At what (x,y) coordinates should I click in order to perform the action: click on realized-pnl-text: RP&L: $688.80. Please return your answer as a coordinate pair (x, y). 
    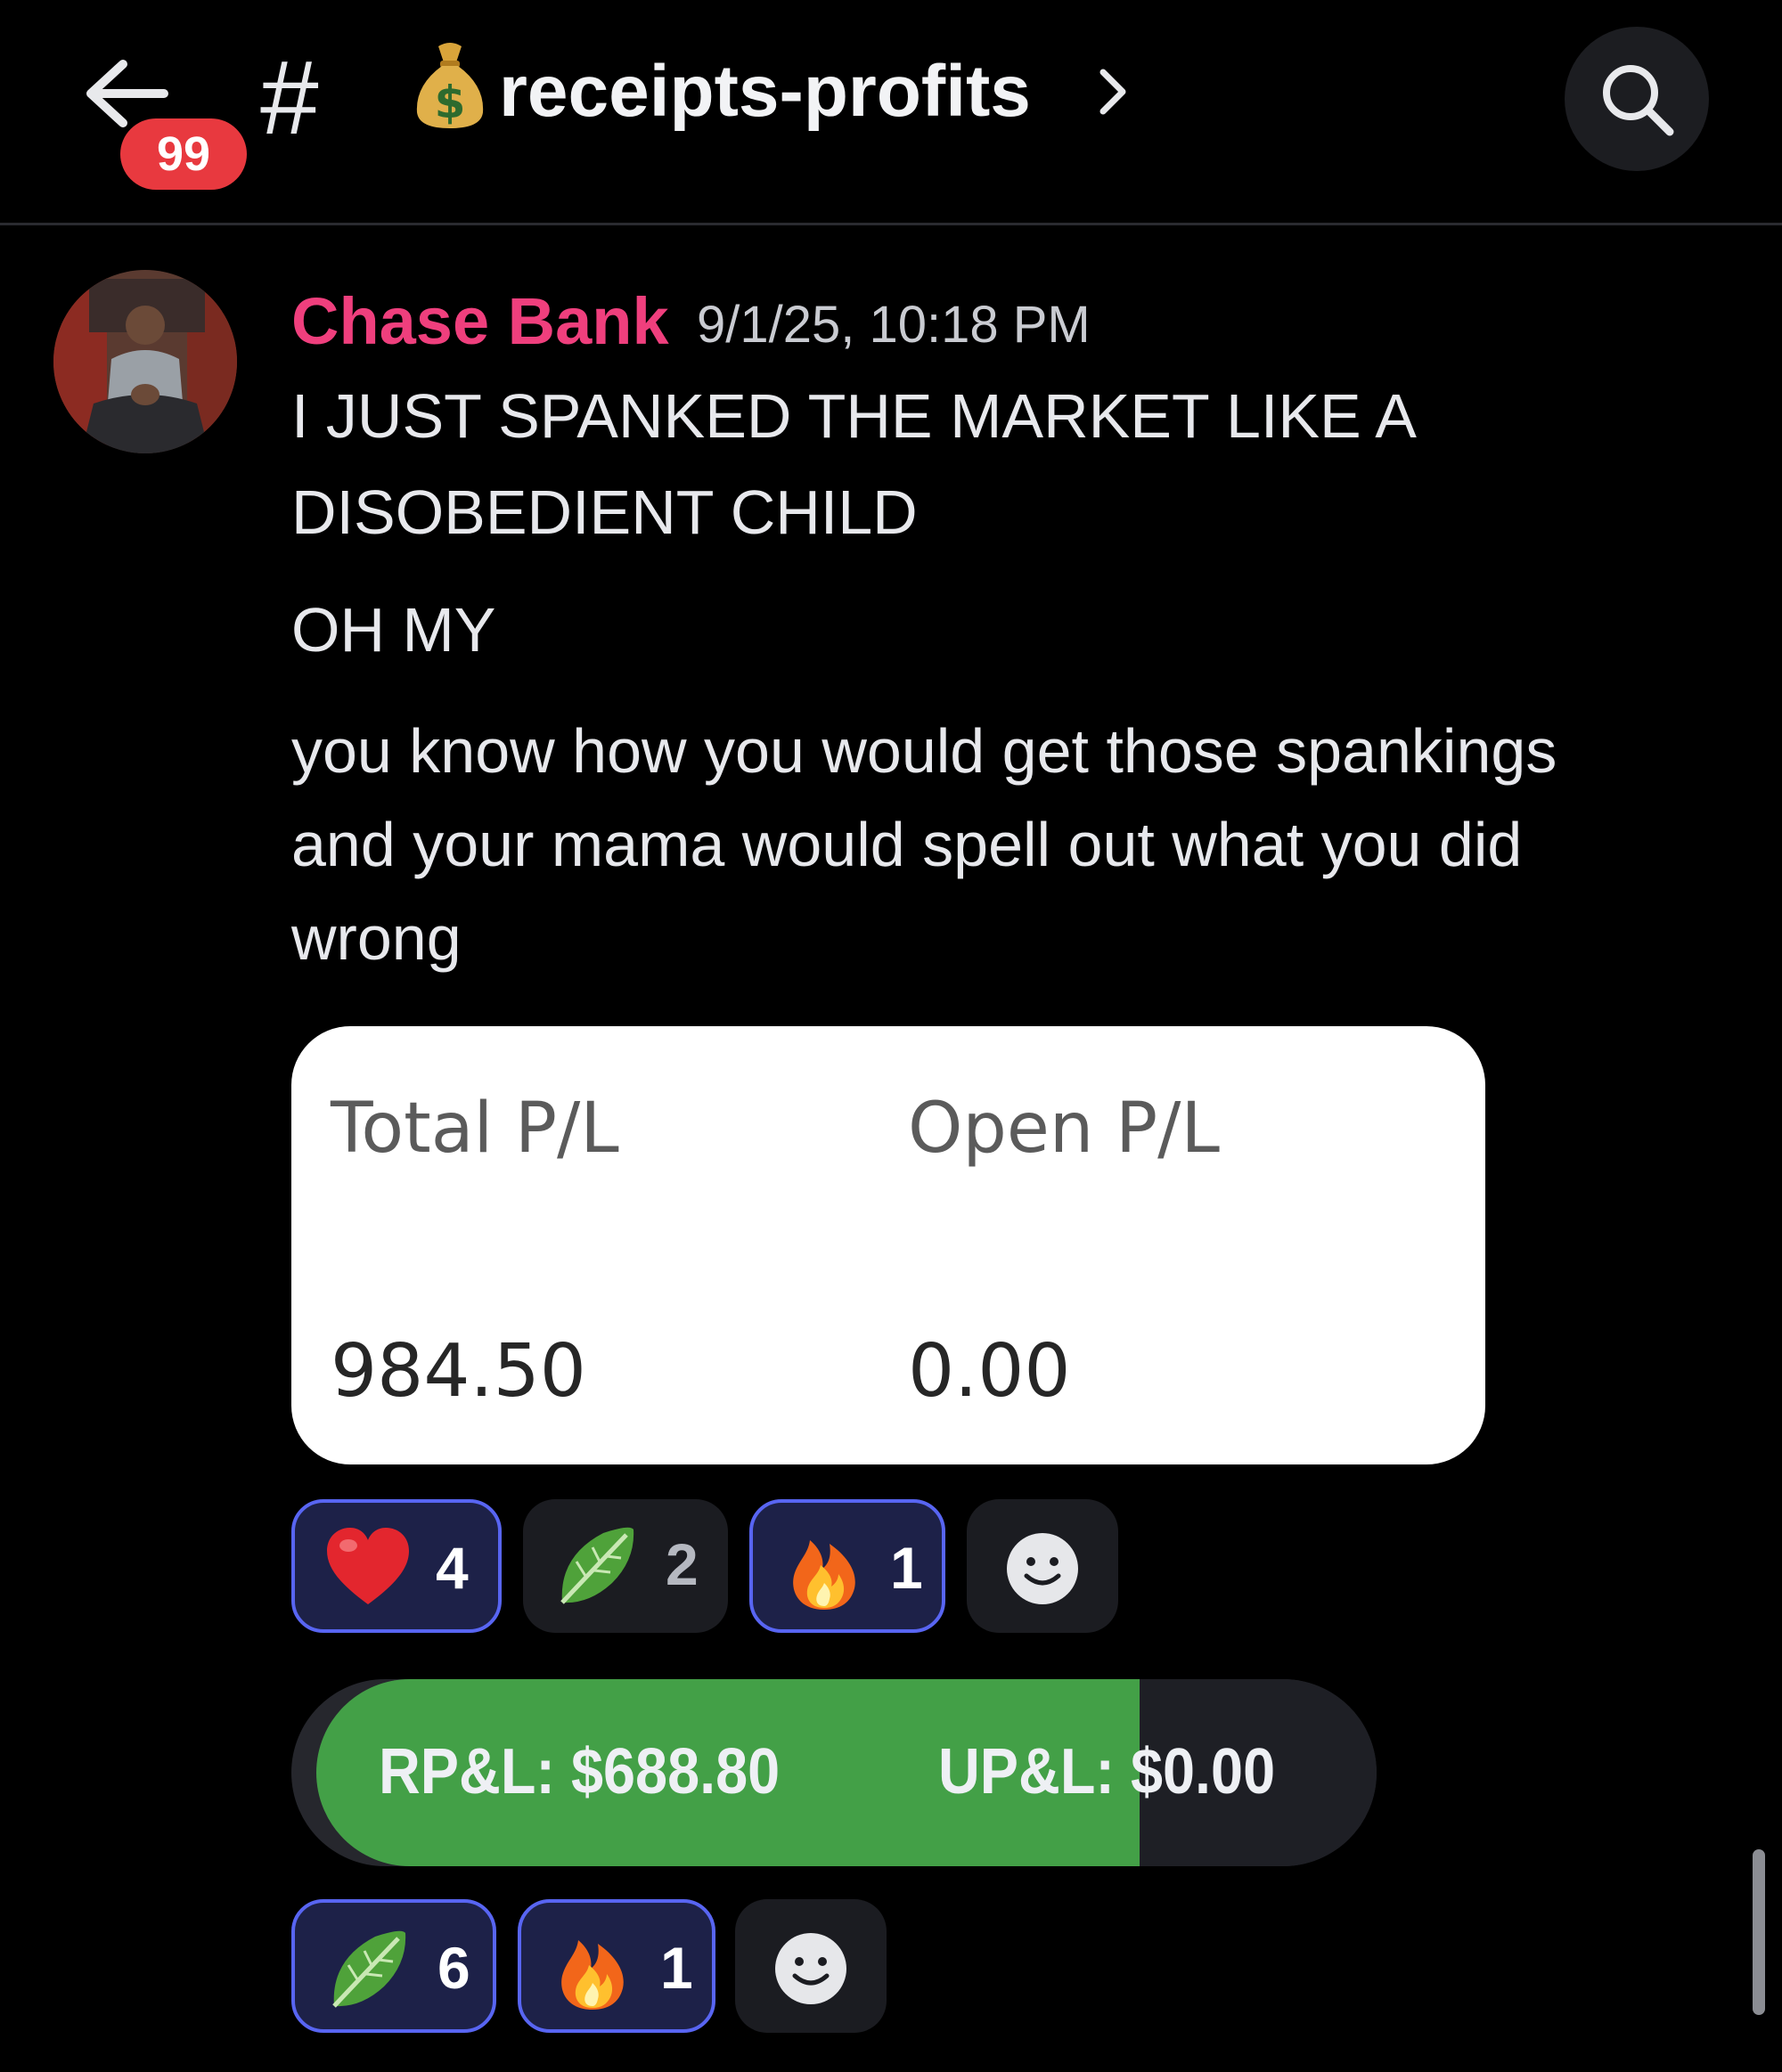
    Looking at the image, I should click on (580, 1771).